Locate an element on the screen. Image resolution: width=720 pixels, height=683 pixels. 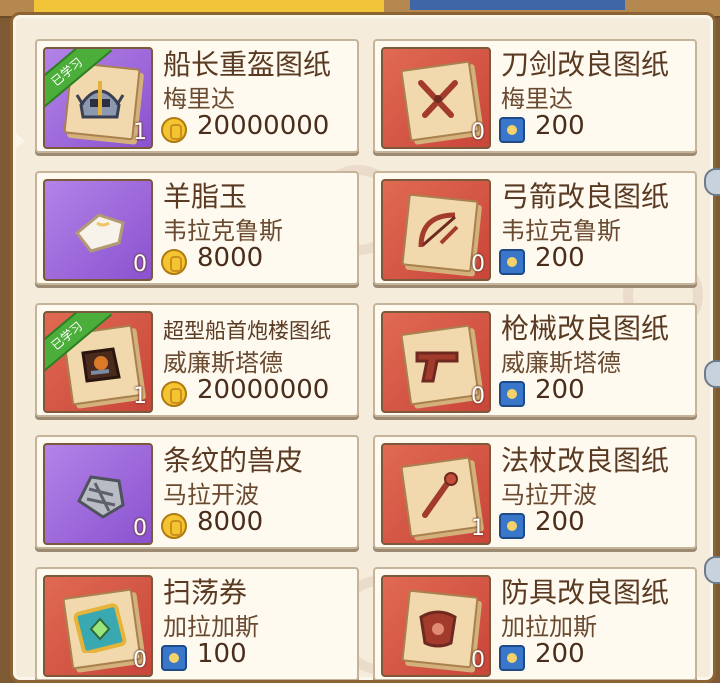
sword-blueprint-icon is located at coordinates (438, 100).